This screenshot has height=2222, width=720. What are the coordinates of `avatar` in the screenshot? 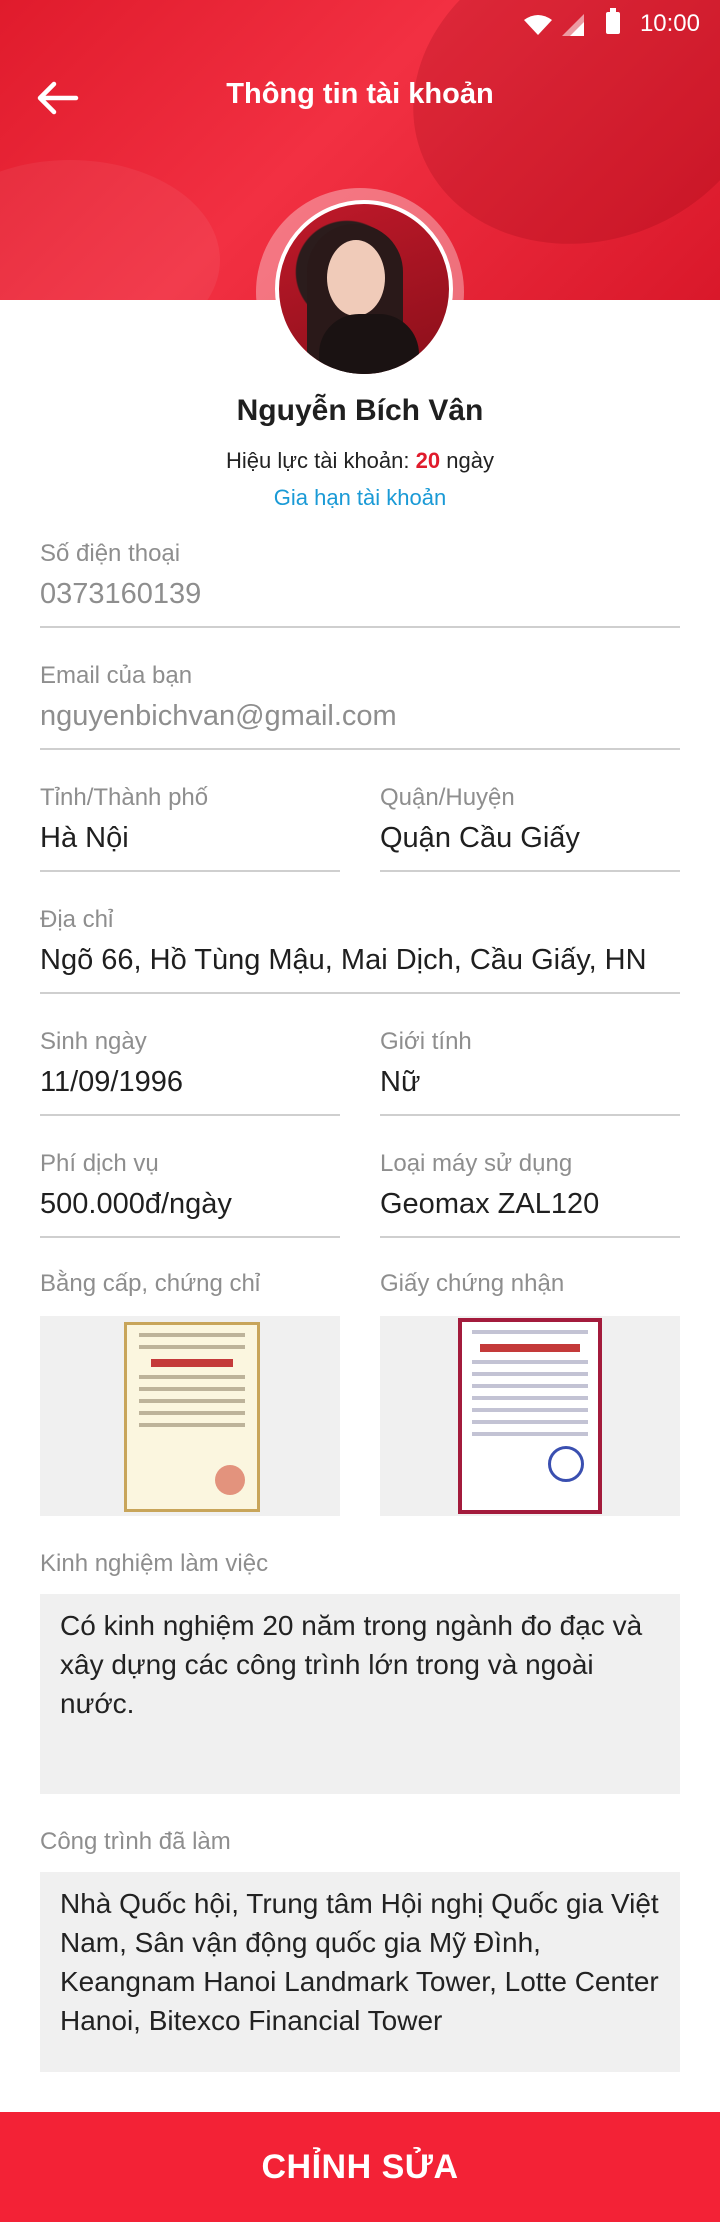 It's located at (364, 289).